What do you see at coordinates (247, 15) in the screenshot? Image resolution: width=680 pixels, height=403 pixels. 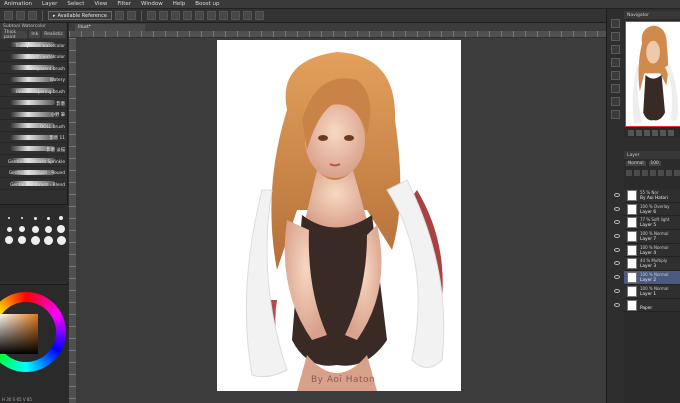 I see `crop-icon` at bounding box center [247, 15].